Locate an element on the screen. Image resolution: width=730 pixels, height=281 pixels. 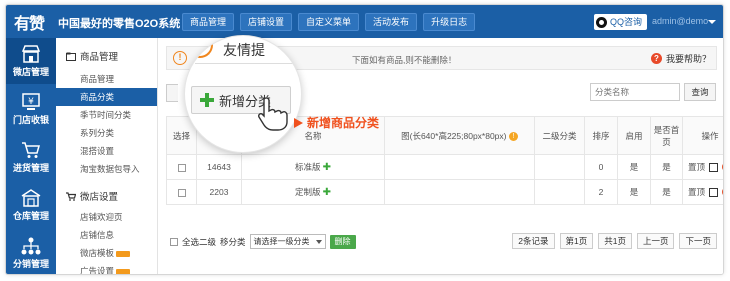
col-header-image: 图(长640*高225;80px*80px) ! is located at coordinates (459, 135).